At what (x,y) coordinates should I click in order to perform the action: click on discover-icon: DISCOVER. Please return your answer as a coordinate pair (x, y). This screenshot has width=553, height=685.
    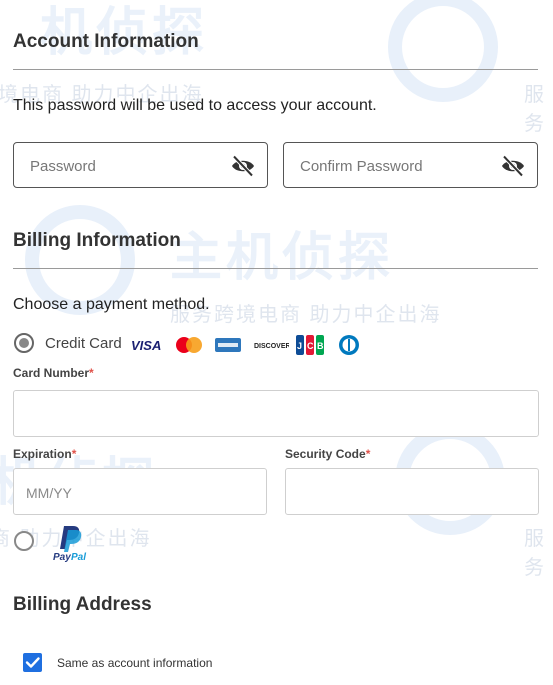
    Looking at the image, I should click on (271, 346).